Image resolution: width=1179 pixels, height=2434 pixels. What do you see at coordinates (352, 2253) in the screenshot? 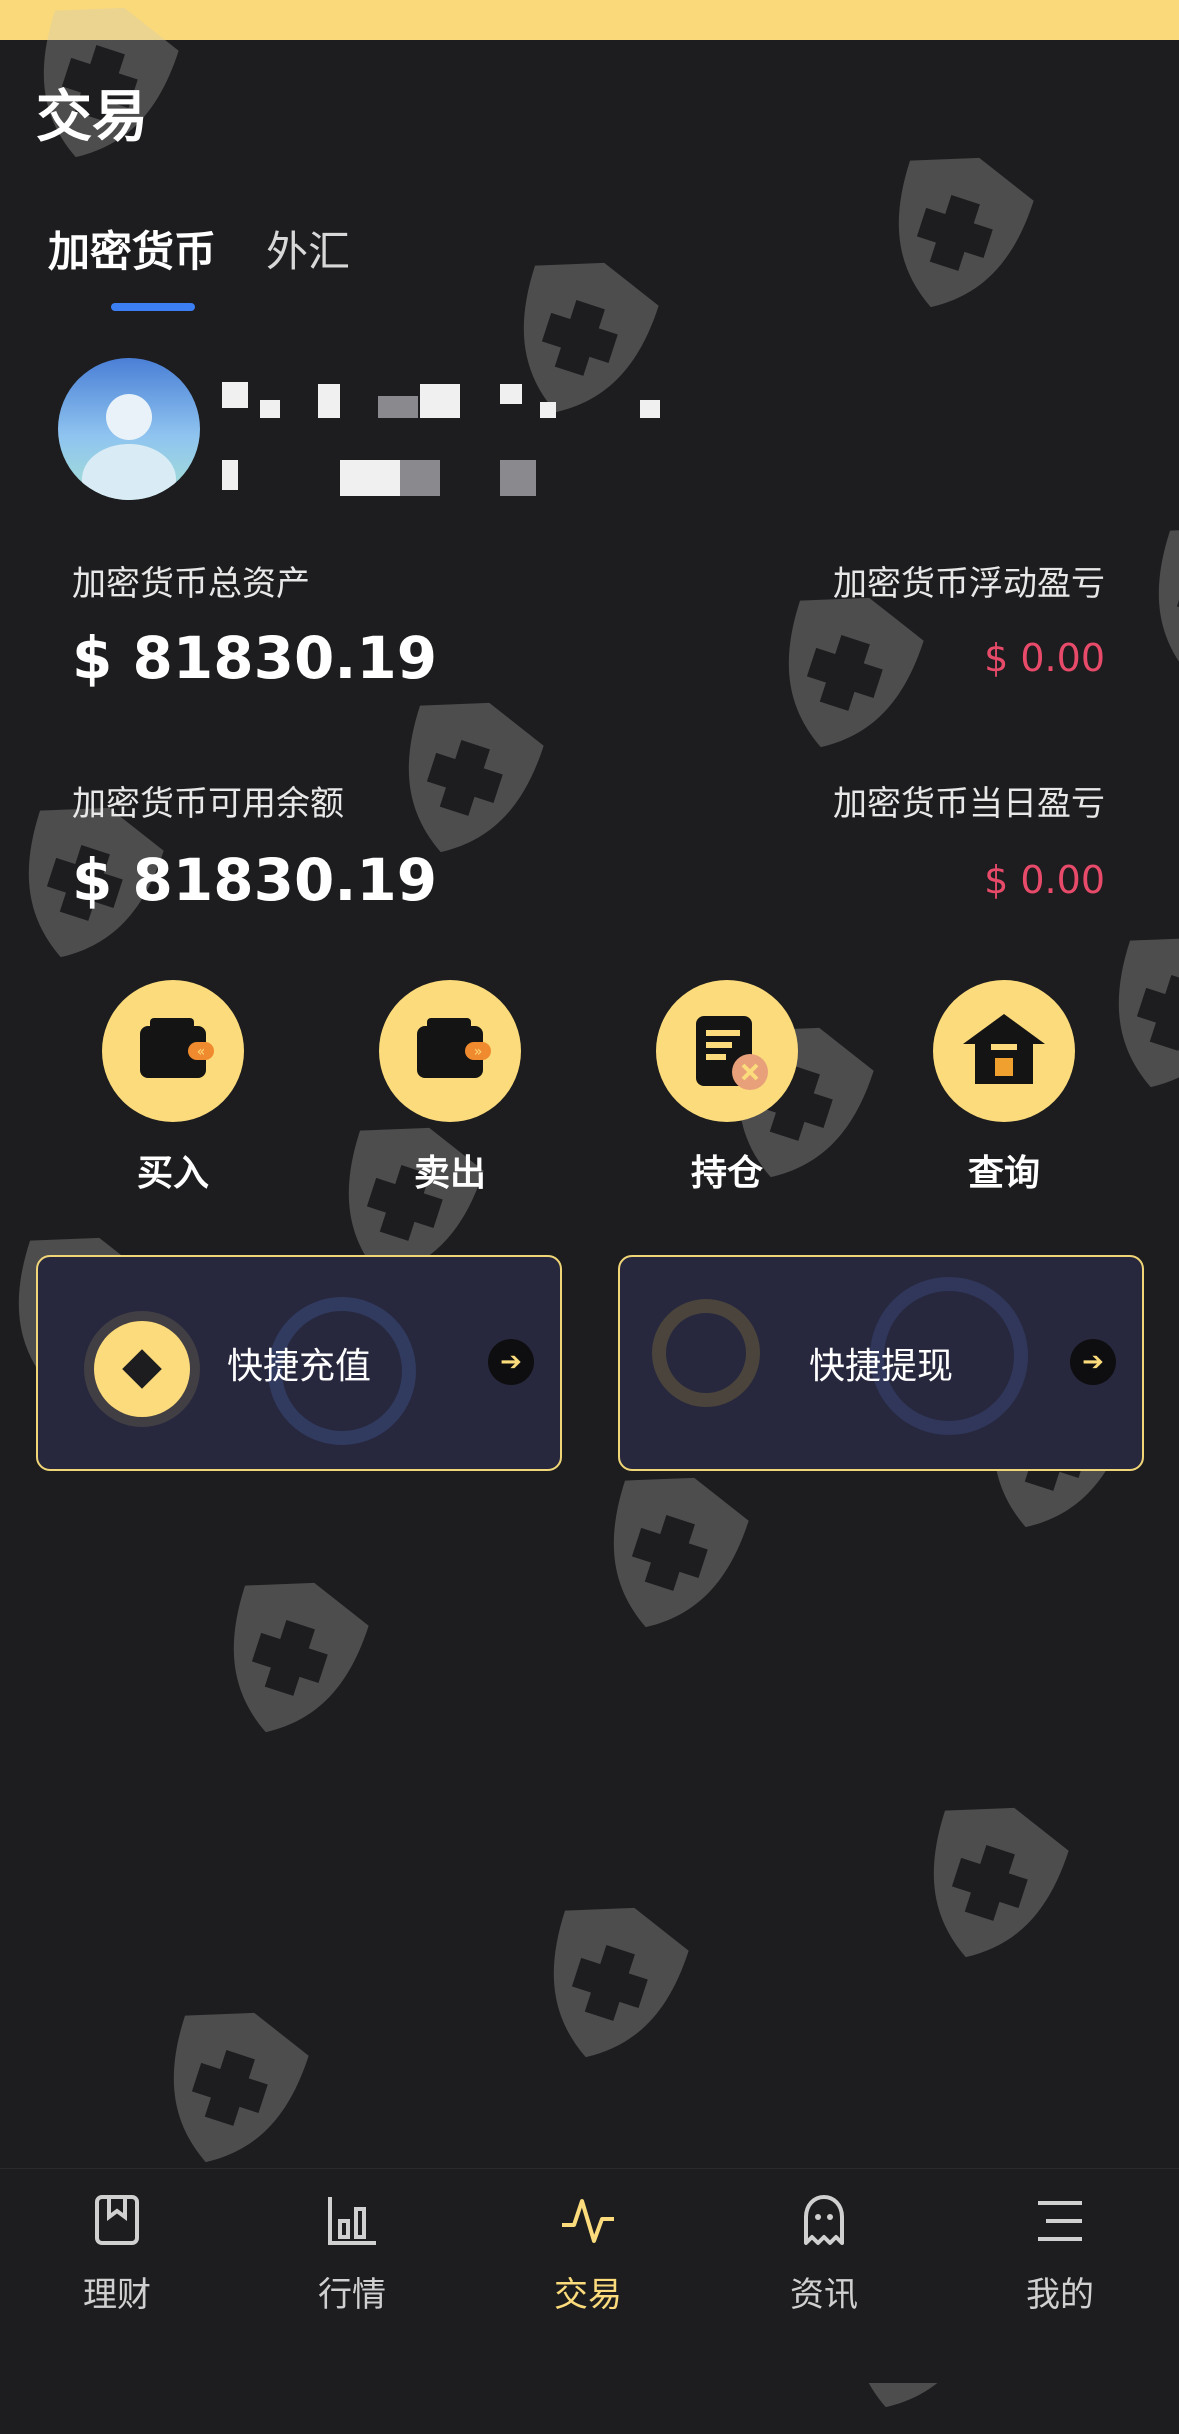
I see `nav-item-market: 行情` at bounding box center [352, 2253].